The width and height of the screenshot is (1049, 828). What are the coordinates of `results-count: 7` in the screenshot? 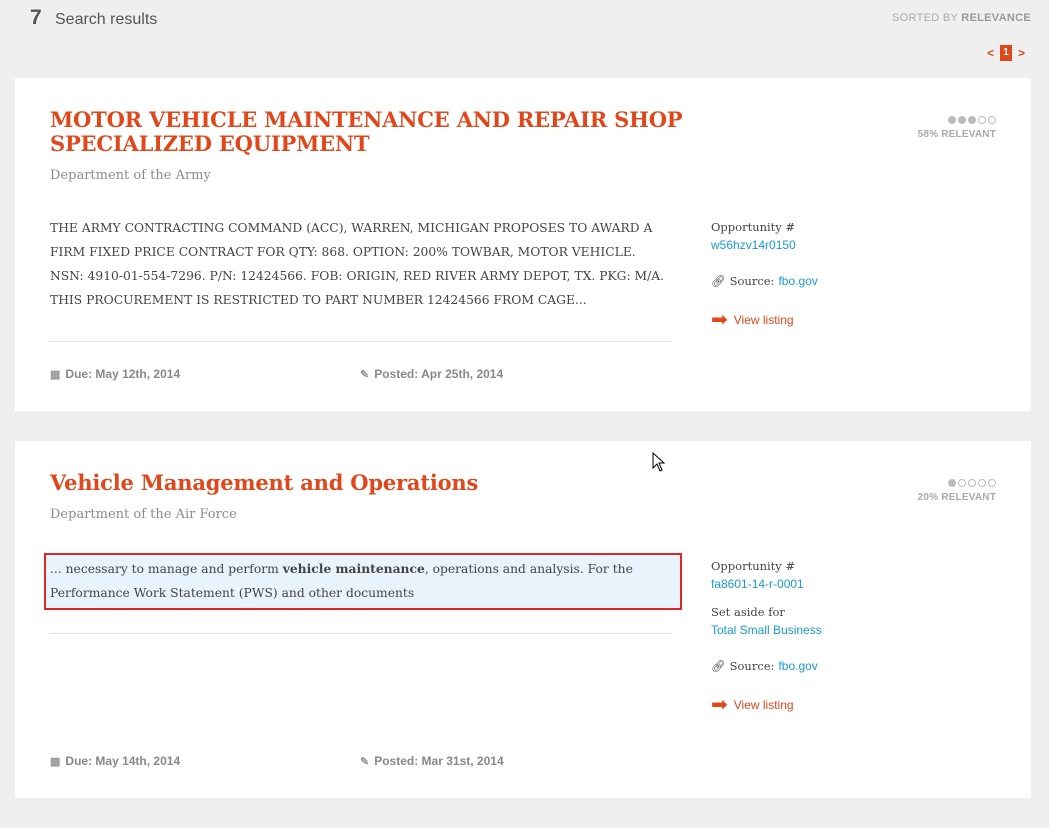 It's located at (36, 17).